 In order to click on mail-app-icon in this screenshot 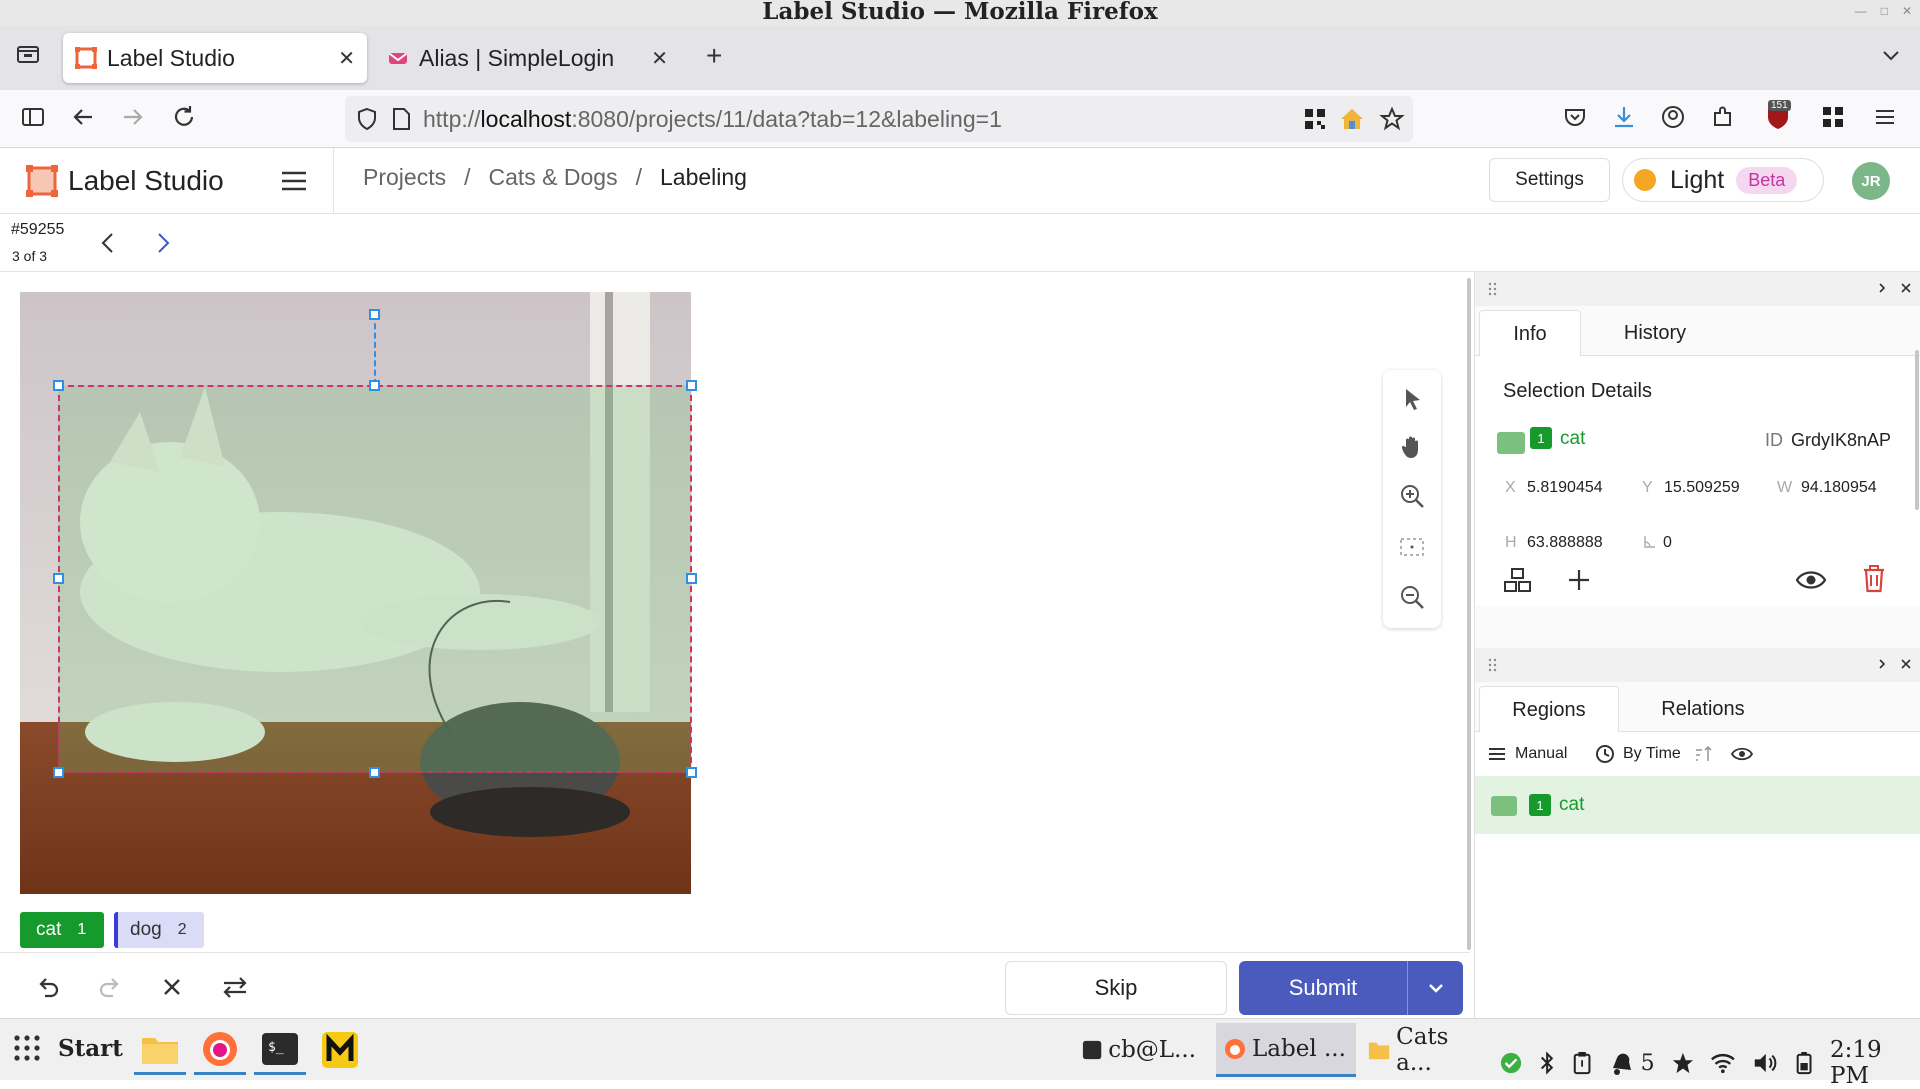, I will do `click(340, 1050)`.